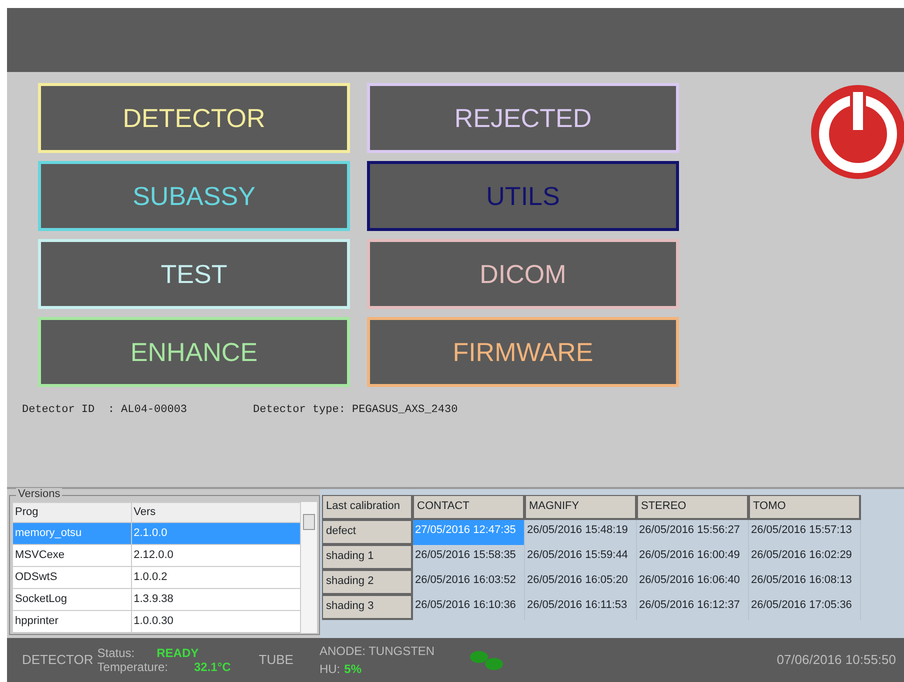 The image size is (904, 682). Describe the element at coordinates (276, 660) in the screenshot. I see `section-label: TUBE` at that location.